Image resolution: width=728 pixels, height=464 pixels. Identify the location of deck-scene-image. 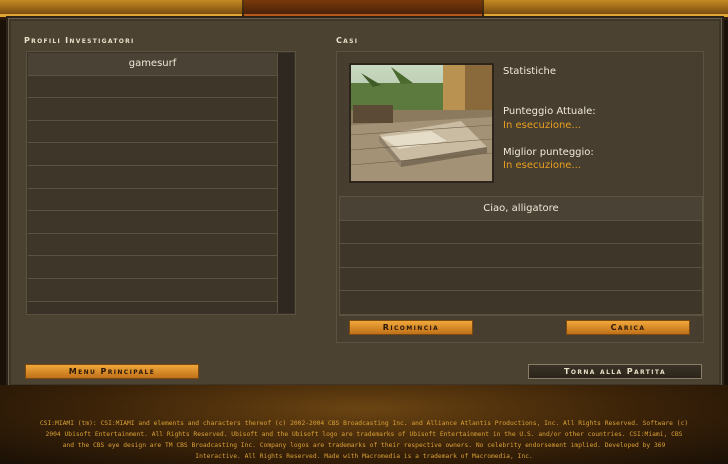
(421, 123).